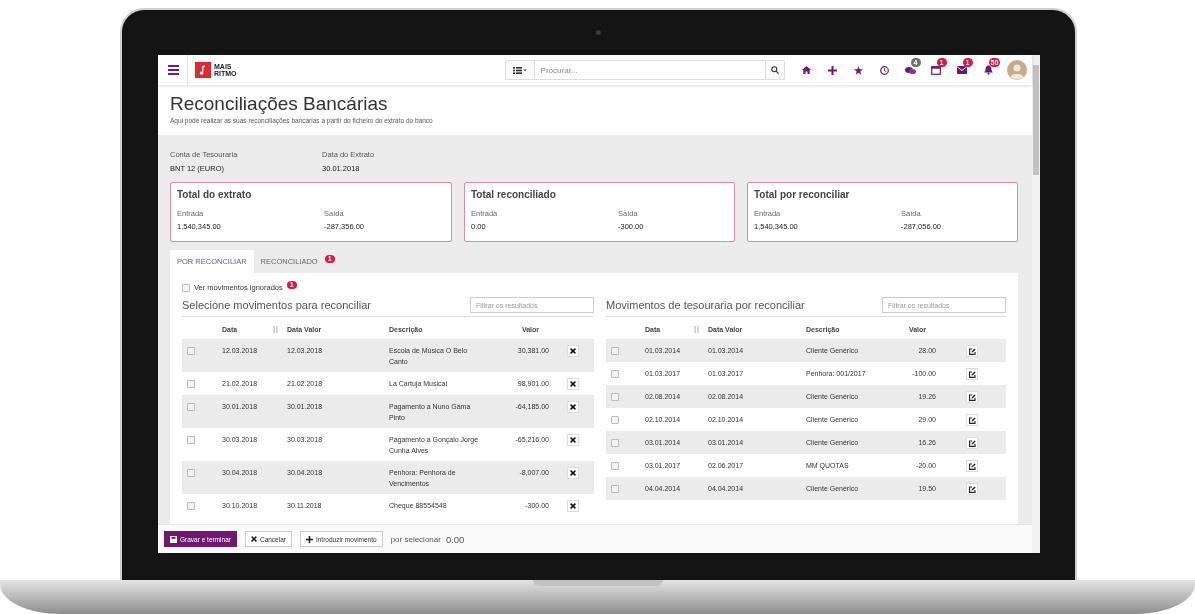 This screenshot has width=1195, height=614. Describe the element at coordinates (910, 70) in the screenshot. I see `chat-bubbles-icon` at that location.